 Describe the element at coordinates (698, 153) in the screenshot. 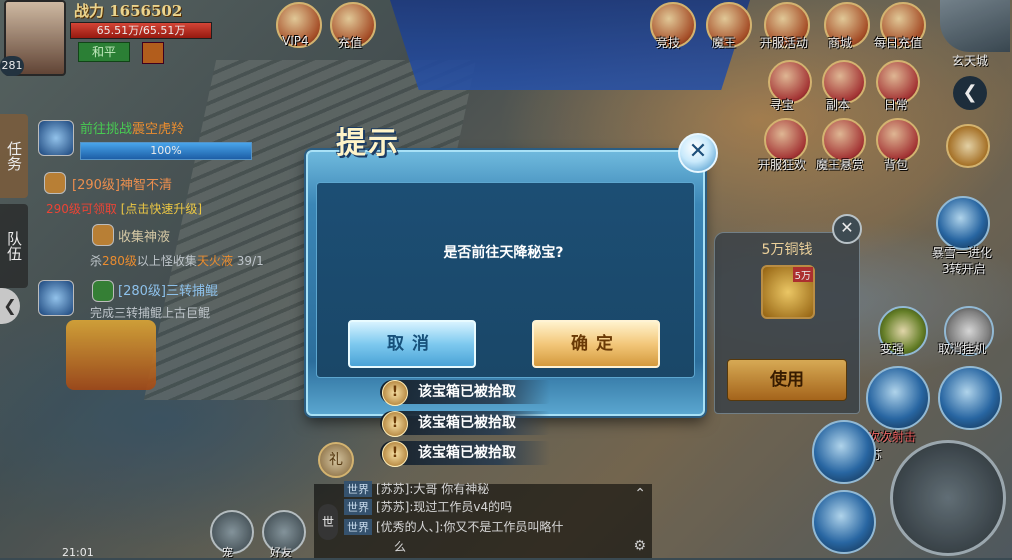

I see `dialog-close-icon: ✕` at that location.